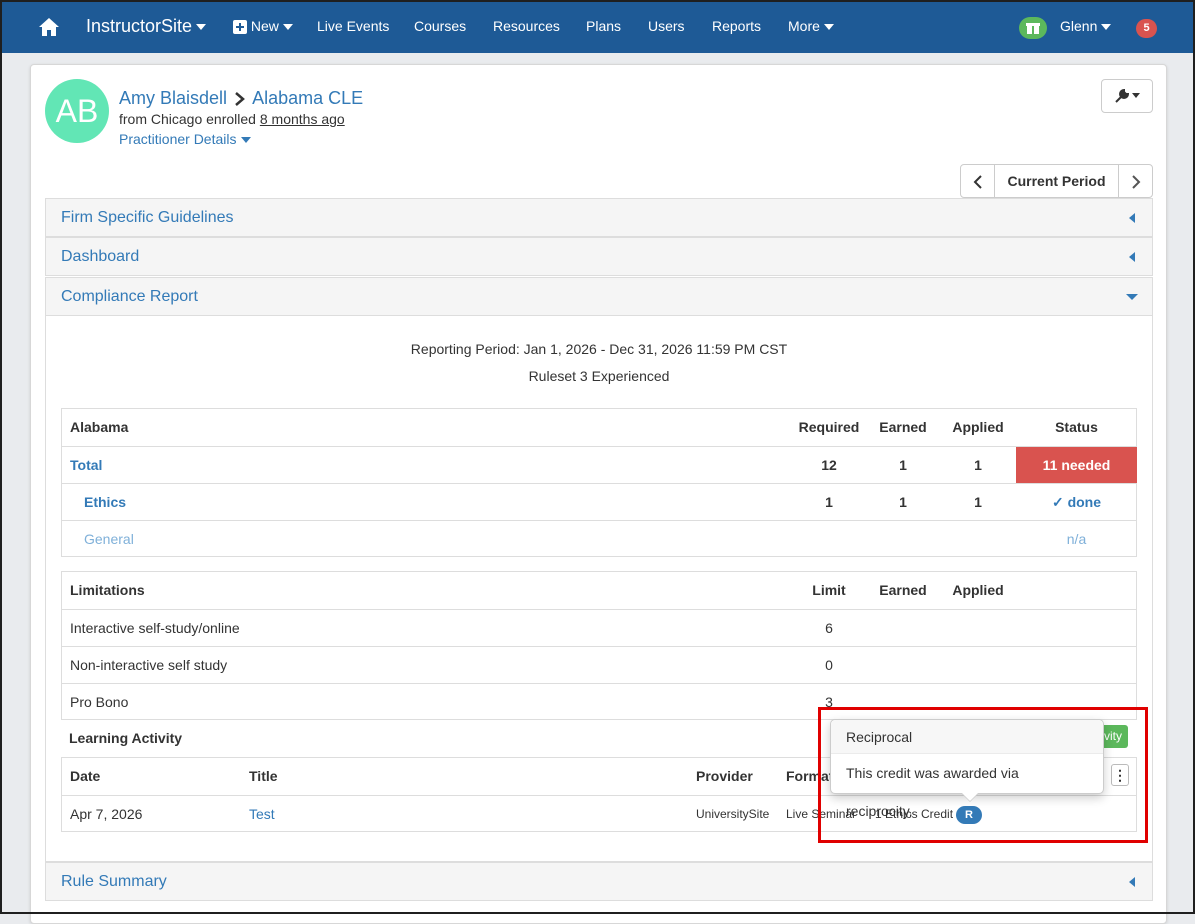 This screenshot has height=924, width=1195. Describe the element at coordinates (733, 814) in the screenshot. I see `activity-provider: UniversitySite` at that location.